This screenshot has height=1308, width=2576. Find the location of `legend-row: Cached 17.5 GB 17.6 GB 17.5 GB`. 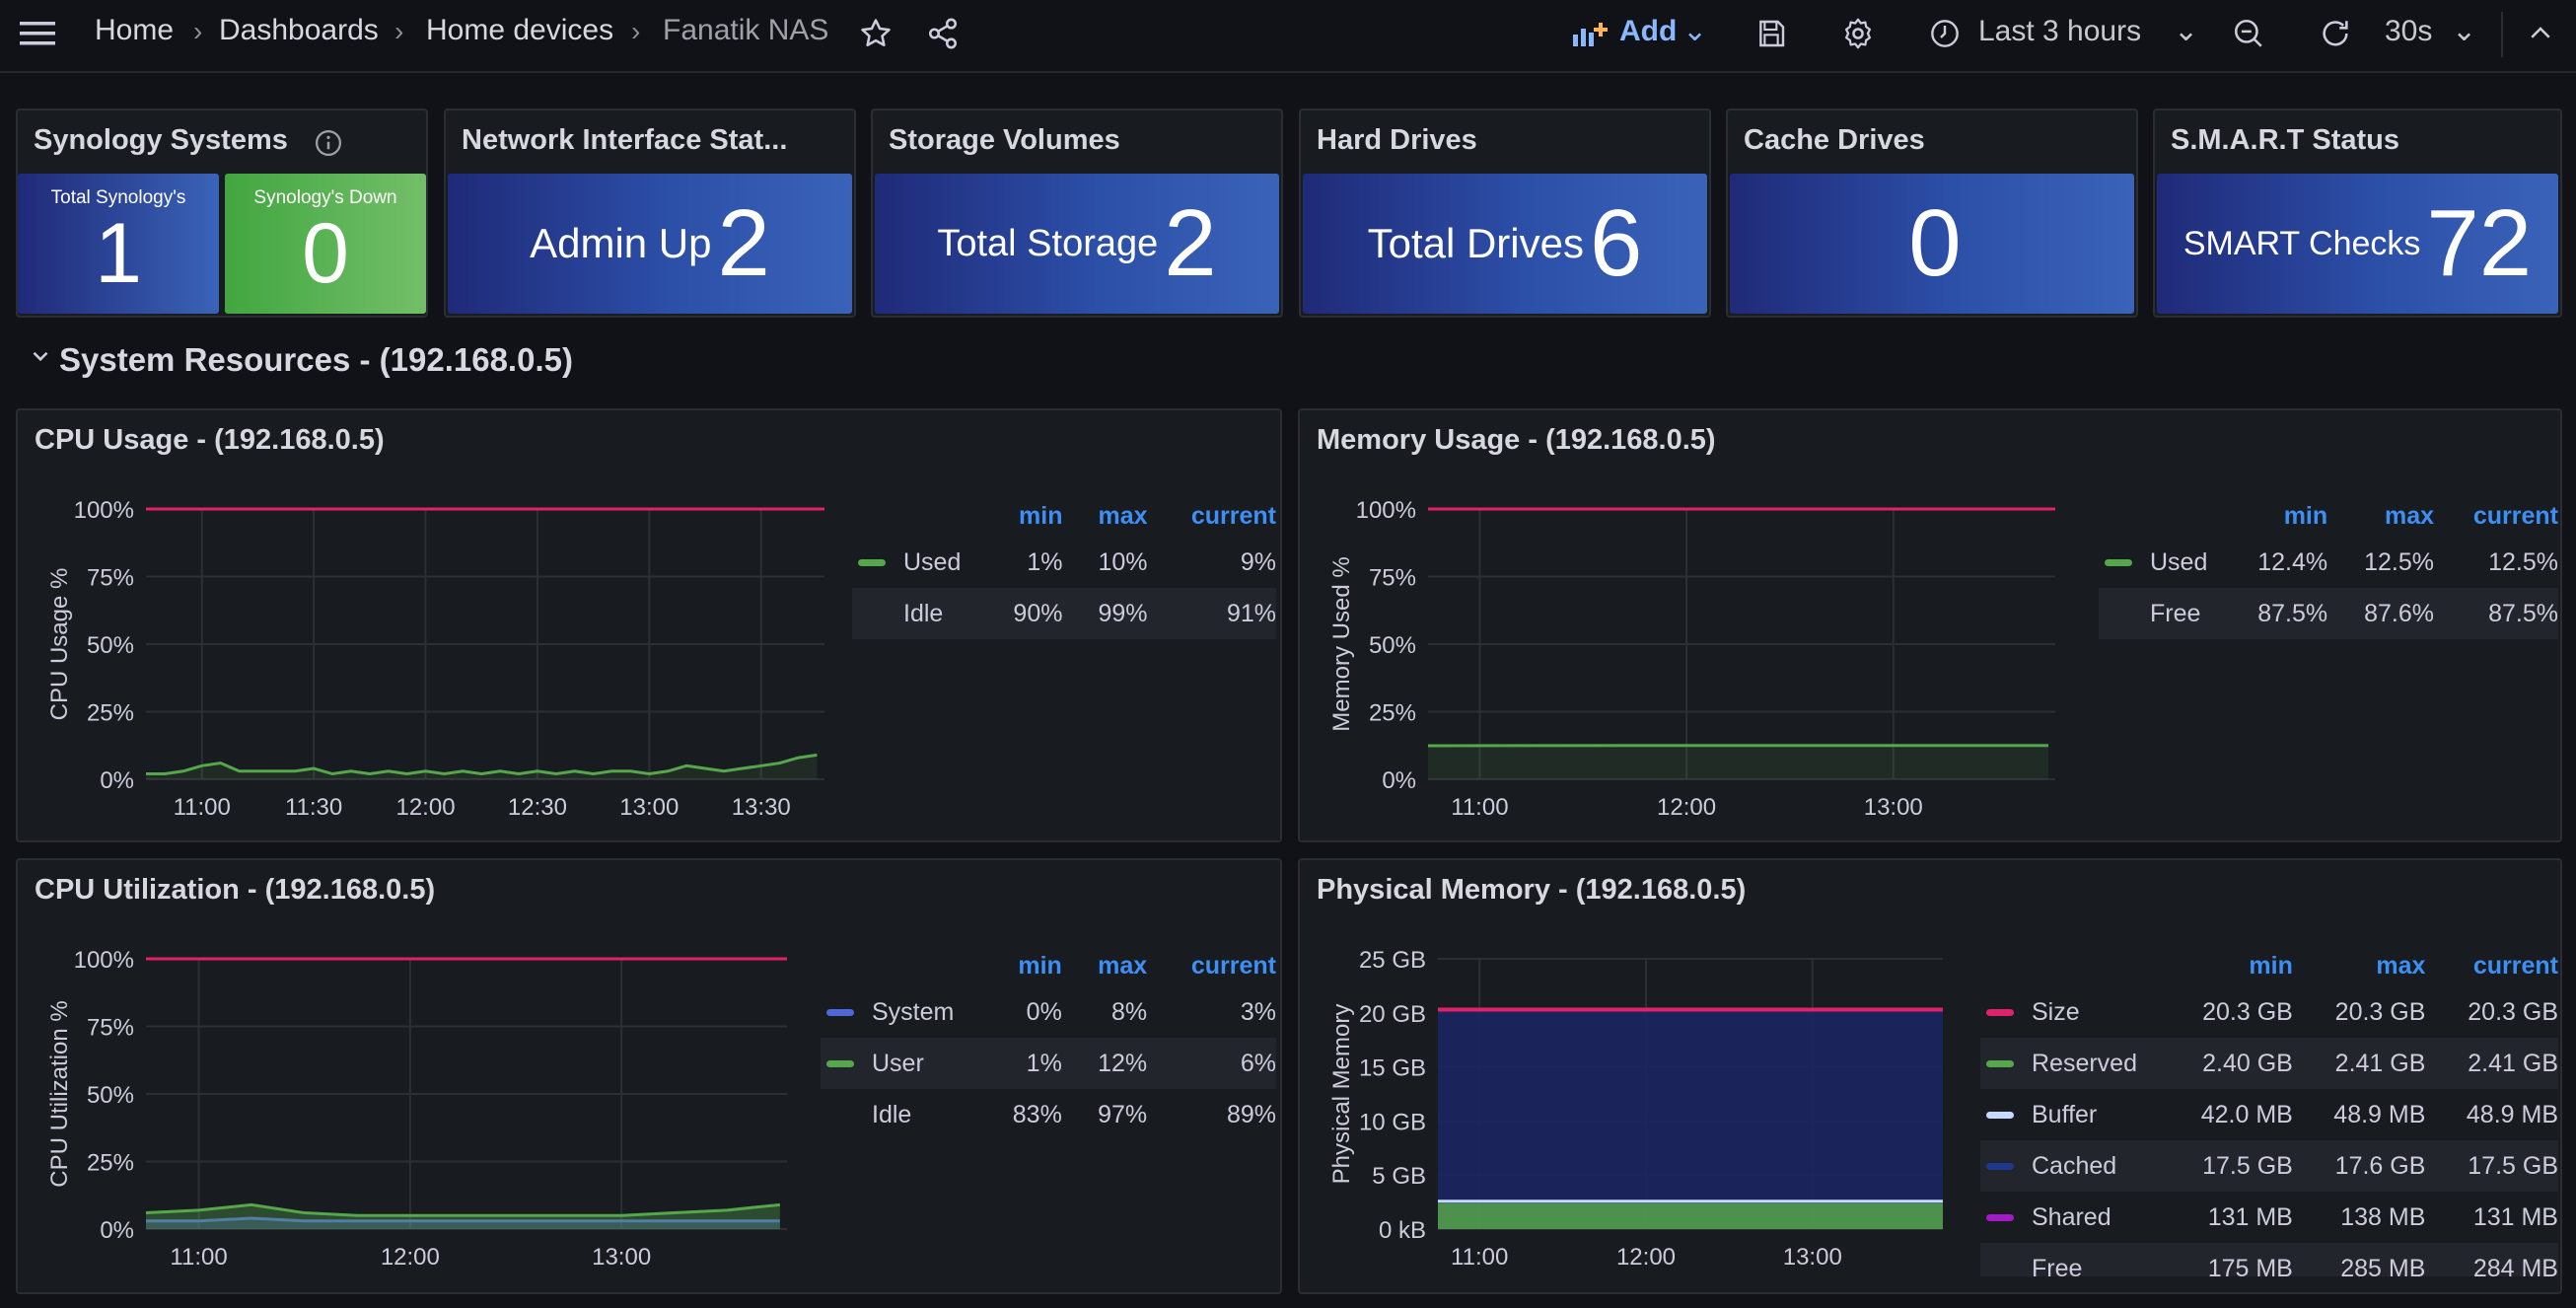

legend-row: Cached 17.5 GB 17.6 GB 17.5 GB is located at coordinates (2269, 1166).